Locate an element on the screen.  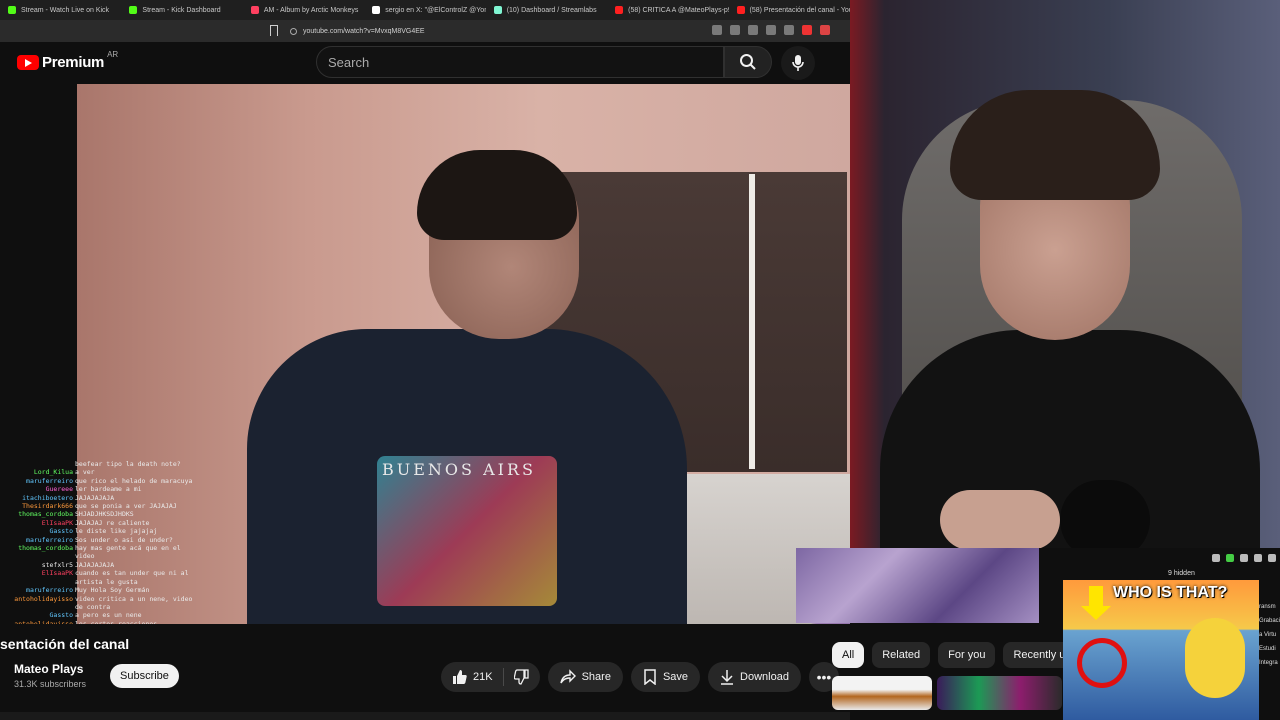
chat-text: le diste like jajajaj is located at coordinates (116, 531).